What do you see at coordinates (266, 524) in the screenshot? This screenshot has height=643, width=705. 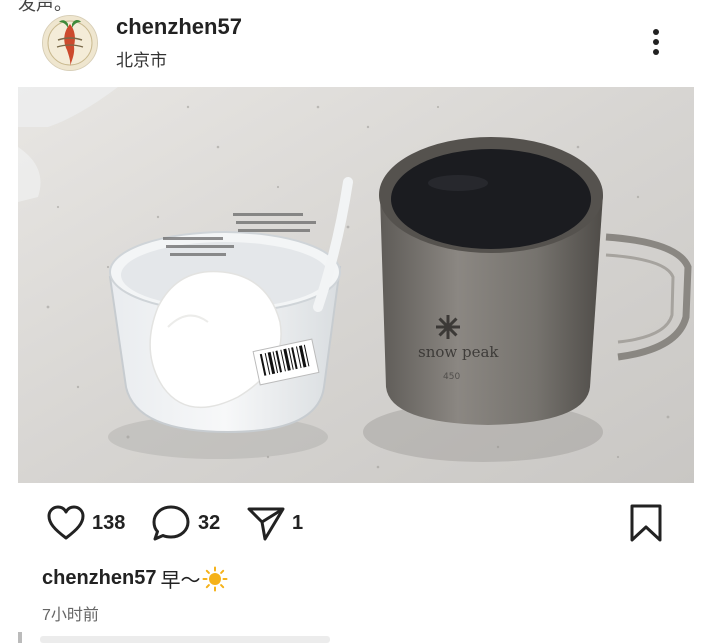 I see `send-icon` at bounding box center [266, 524].